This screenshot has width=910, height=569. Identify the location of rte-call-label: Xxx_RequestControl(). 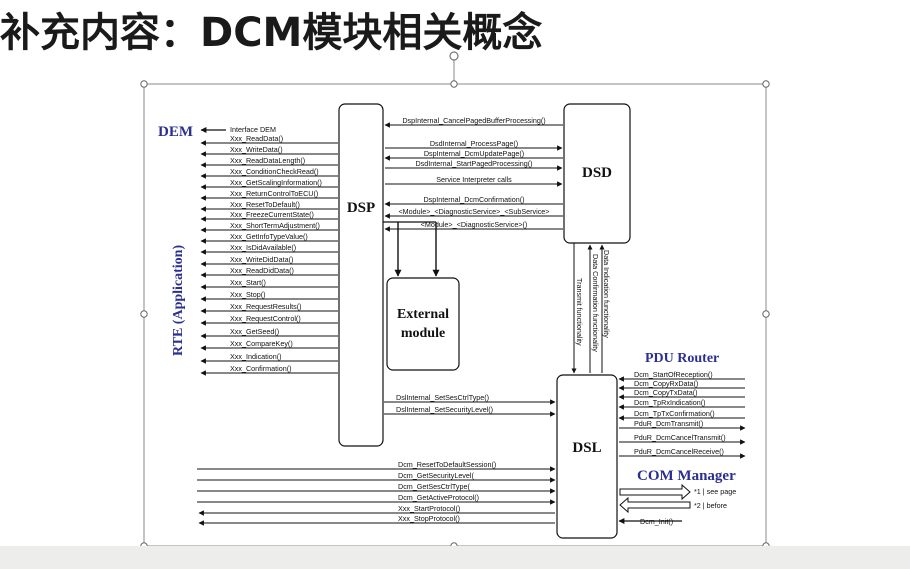
(265, 318).